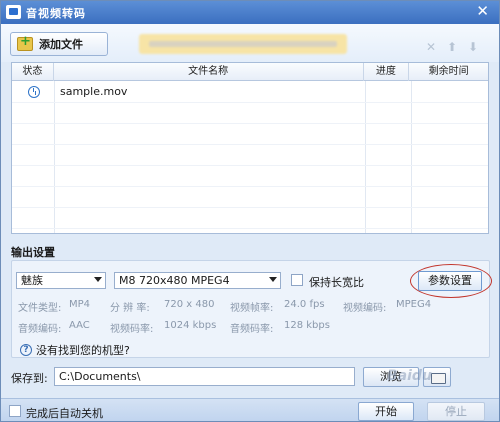 The width and height of the screenshot is (500, 422). Describe the element at coordinates (79, 325) in the screenshot. I see `audio-codec-value: AAC` at that location.